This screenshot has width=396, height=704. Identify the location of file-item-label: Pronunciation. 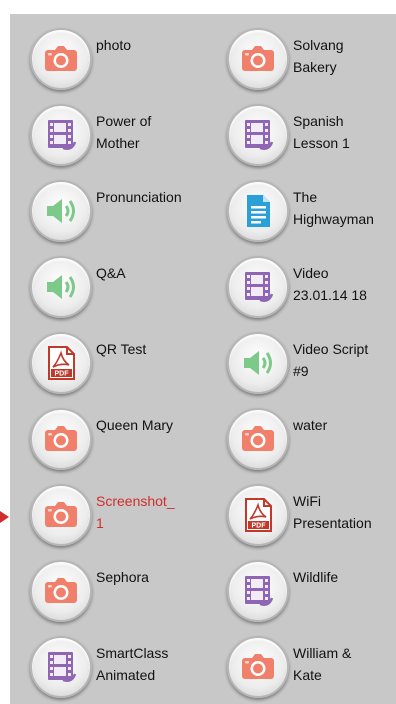
(139, 197).